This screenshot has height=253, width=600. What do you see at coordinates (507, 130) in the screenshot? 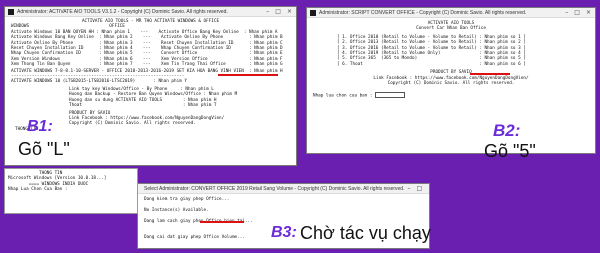
I see `annotation-b2: B2:` at bounding box center [507, 130].